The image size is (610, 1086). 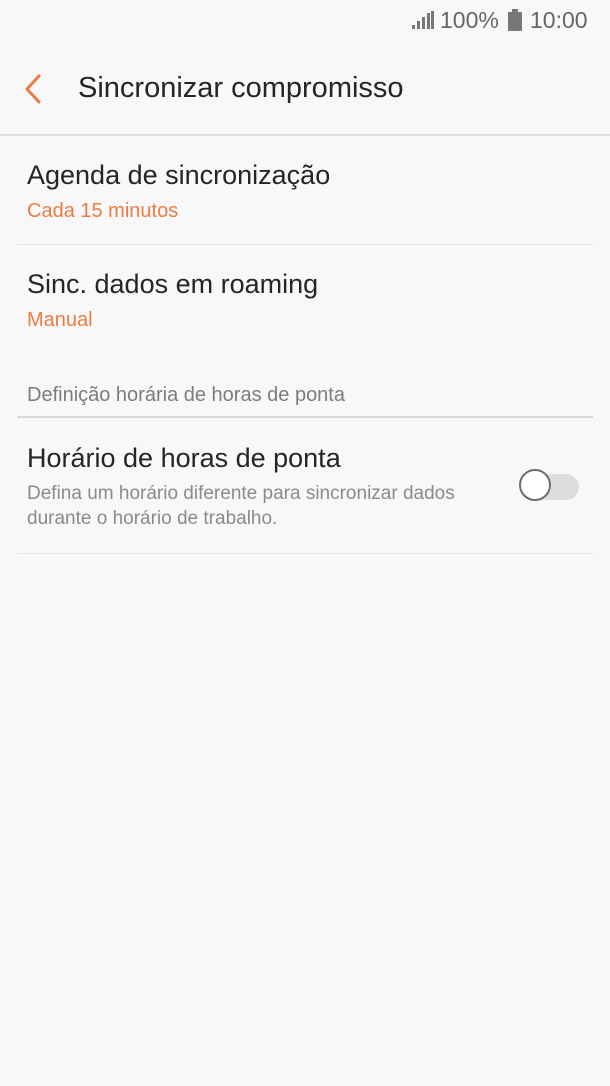 I want to click on peak-schedule-title: Horário de horas de ponta, so click(x=184, y=458).